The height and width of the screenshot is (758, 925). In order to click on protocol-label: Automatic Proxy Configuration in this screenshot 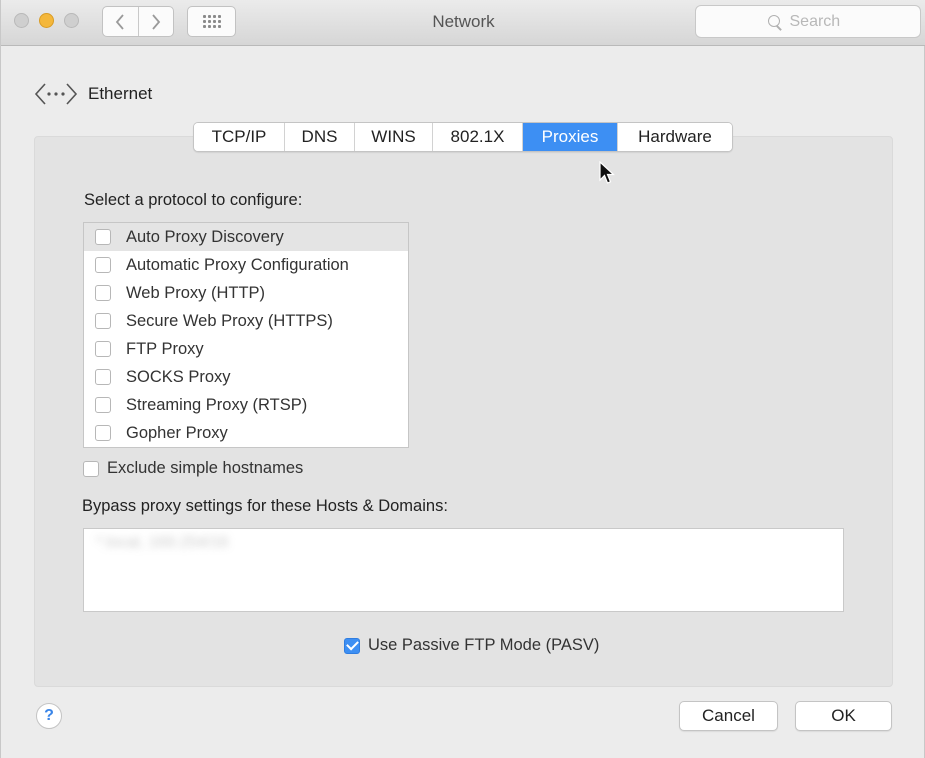, I will do `click(237, 264)`.